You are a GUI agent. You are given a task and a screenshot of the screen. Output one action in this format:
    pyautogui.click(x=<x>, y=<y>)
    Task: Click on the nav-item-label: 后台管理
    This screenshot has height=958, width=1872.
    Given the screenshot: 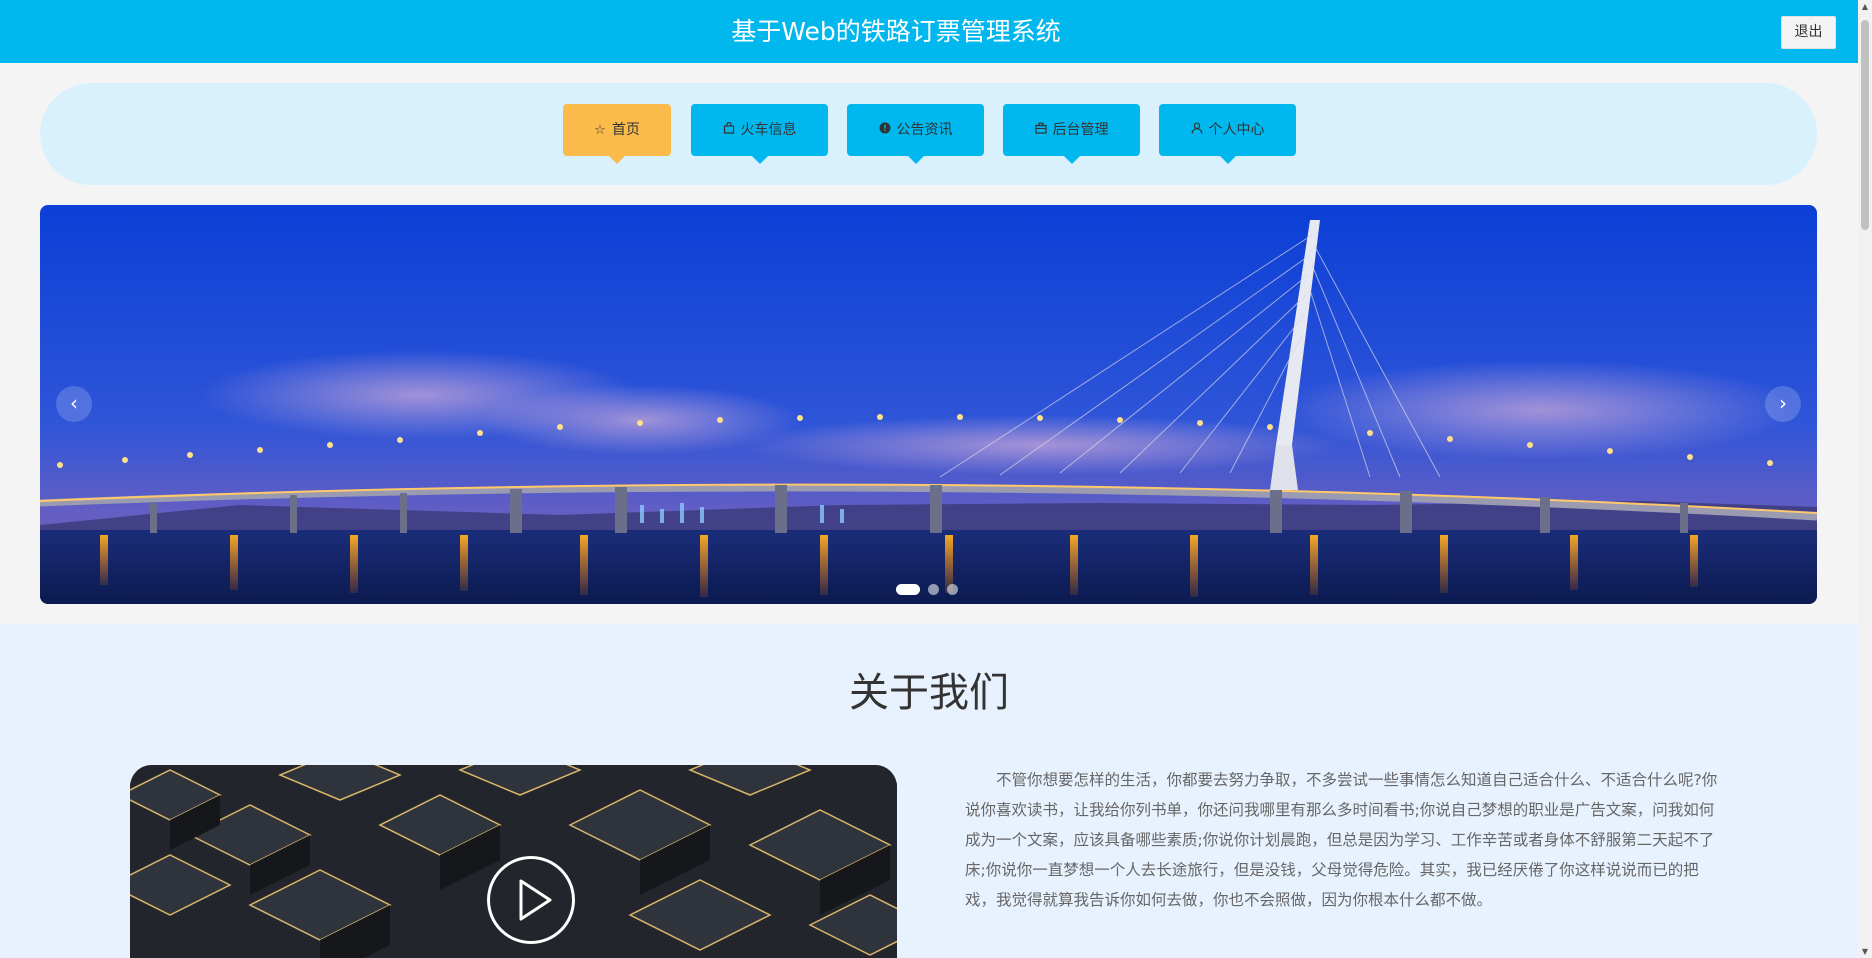 What is the action you would take?
    pyautogui.click(x=1080, y=130)
    